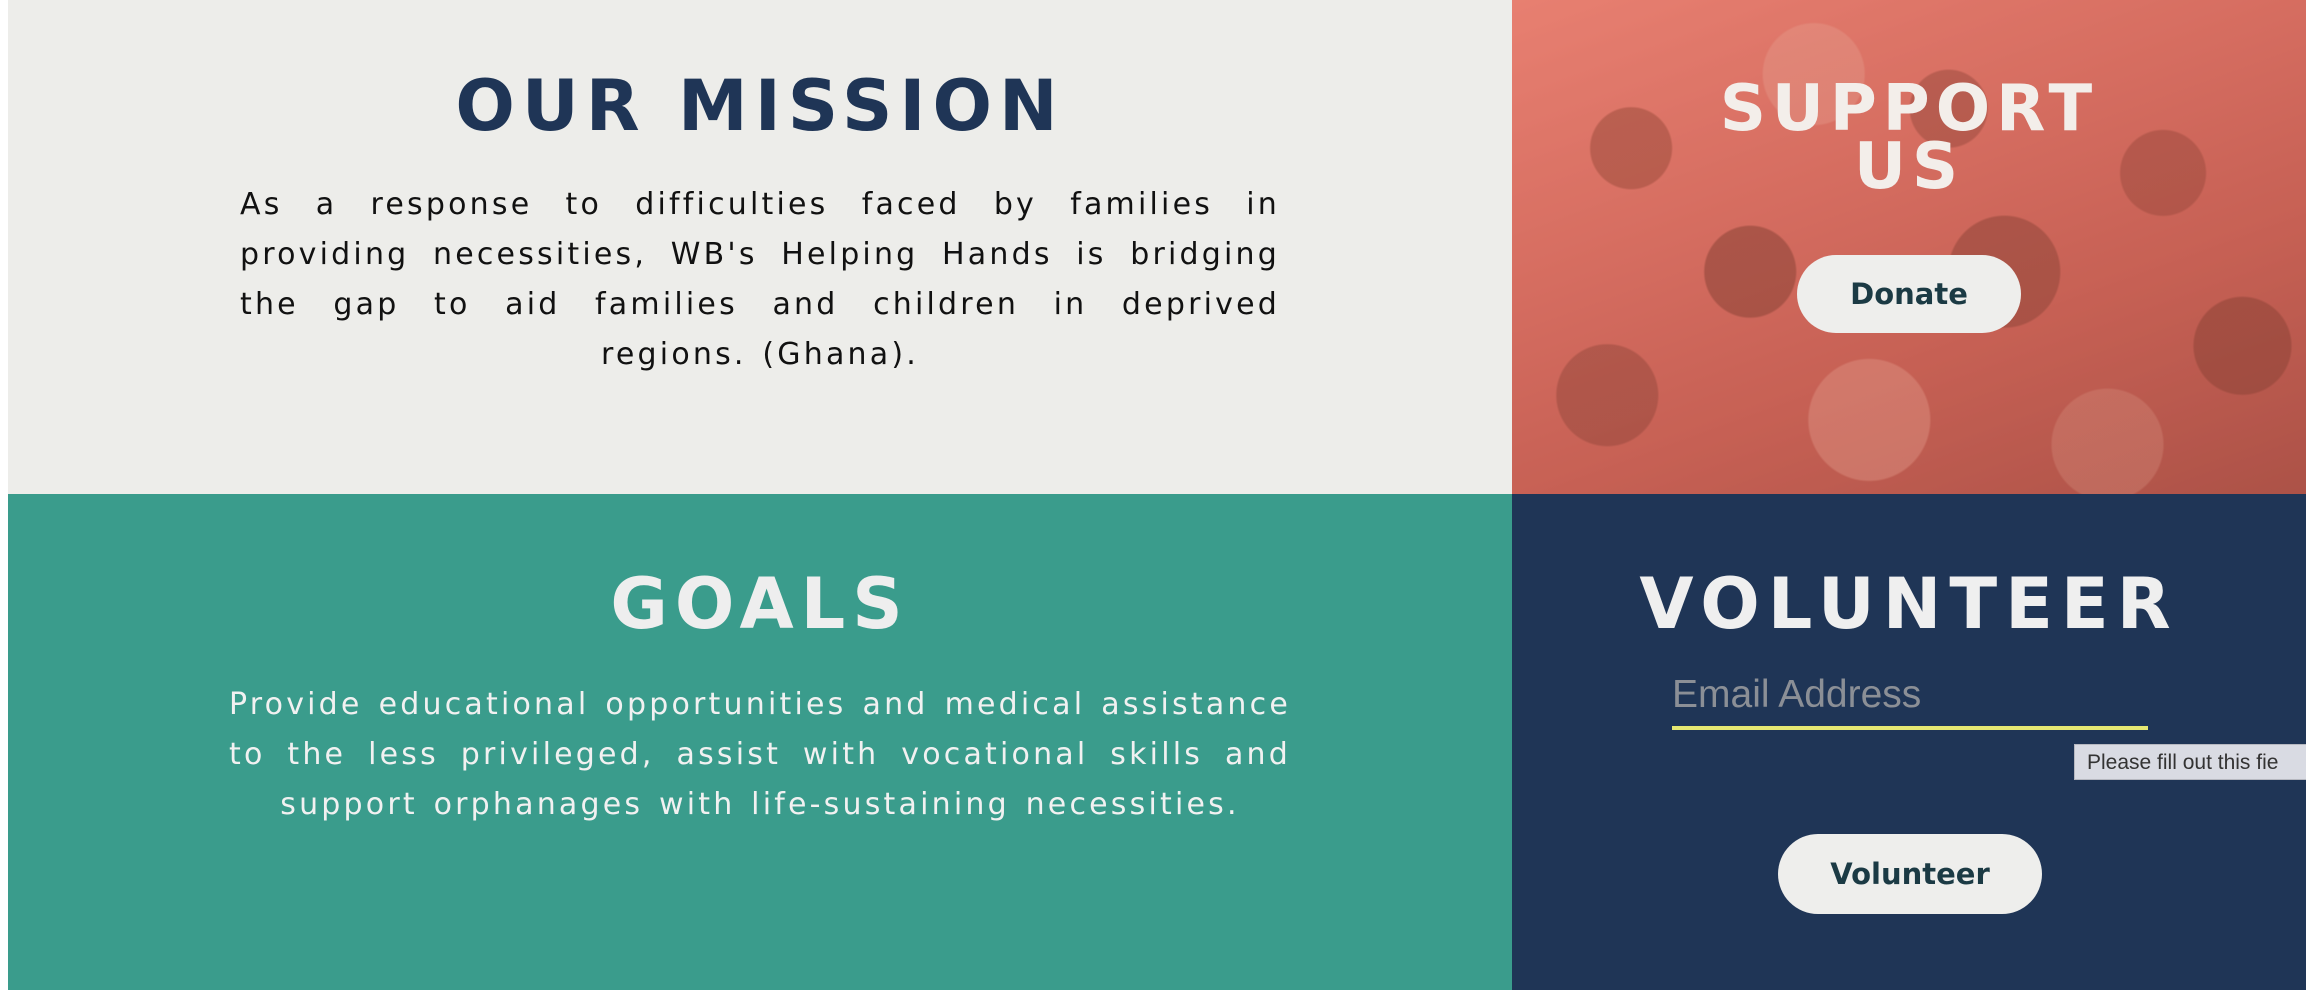 This screenshot has width=2306, height=990. I want to click on mission-title: OUR MISSION, so click(760, 106).